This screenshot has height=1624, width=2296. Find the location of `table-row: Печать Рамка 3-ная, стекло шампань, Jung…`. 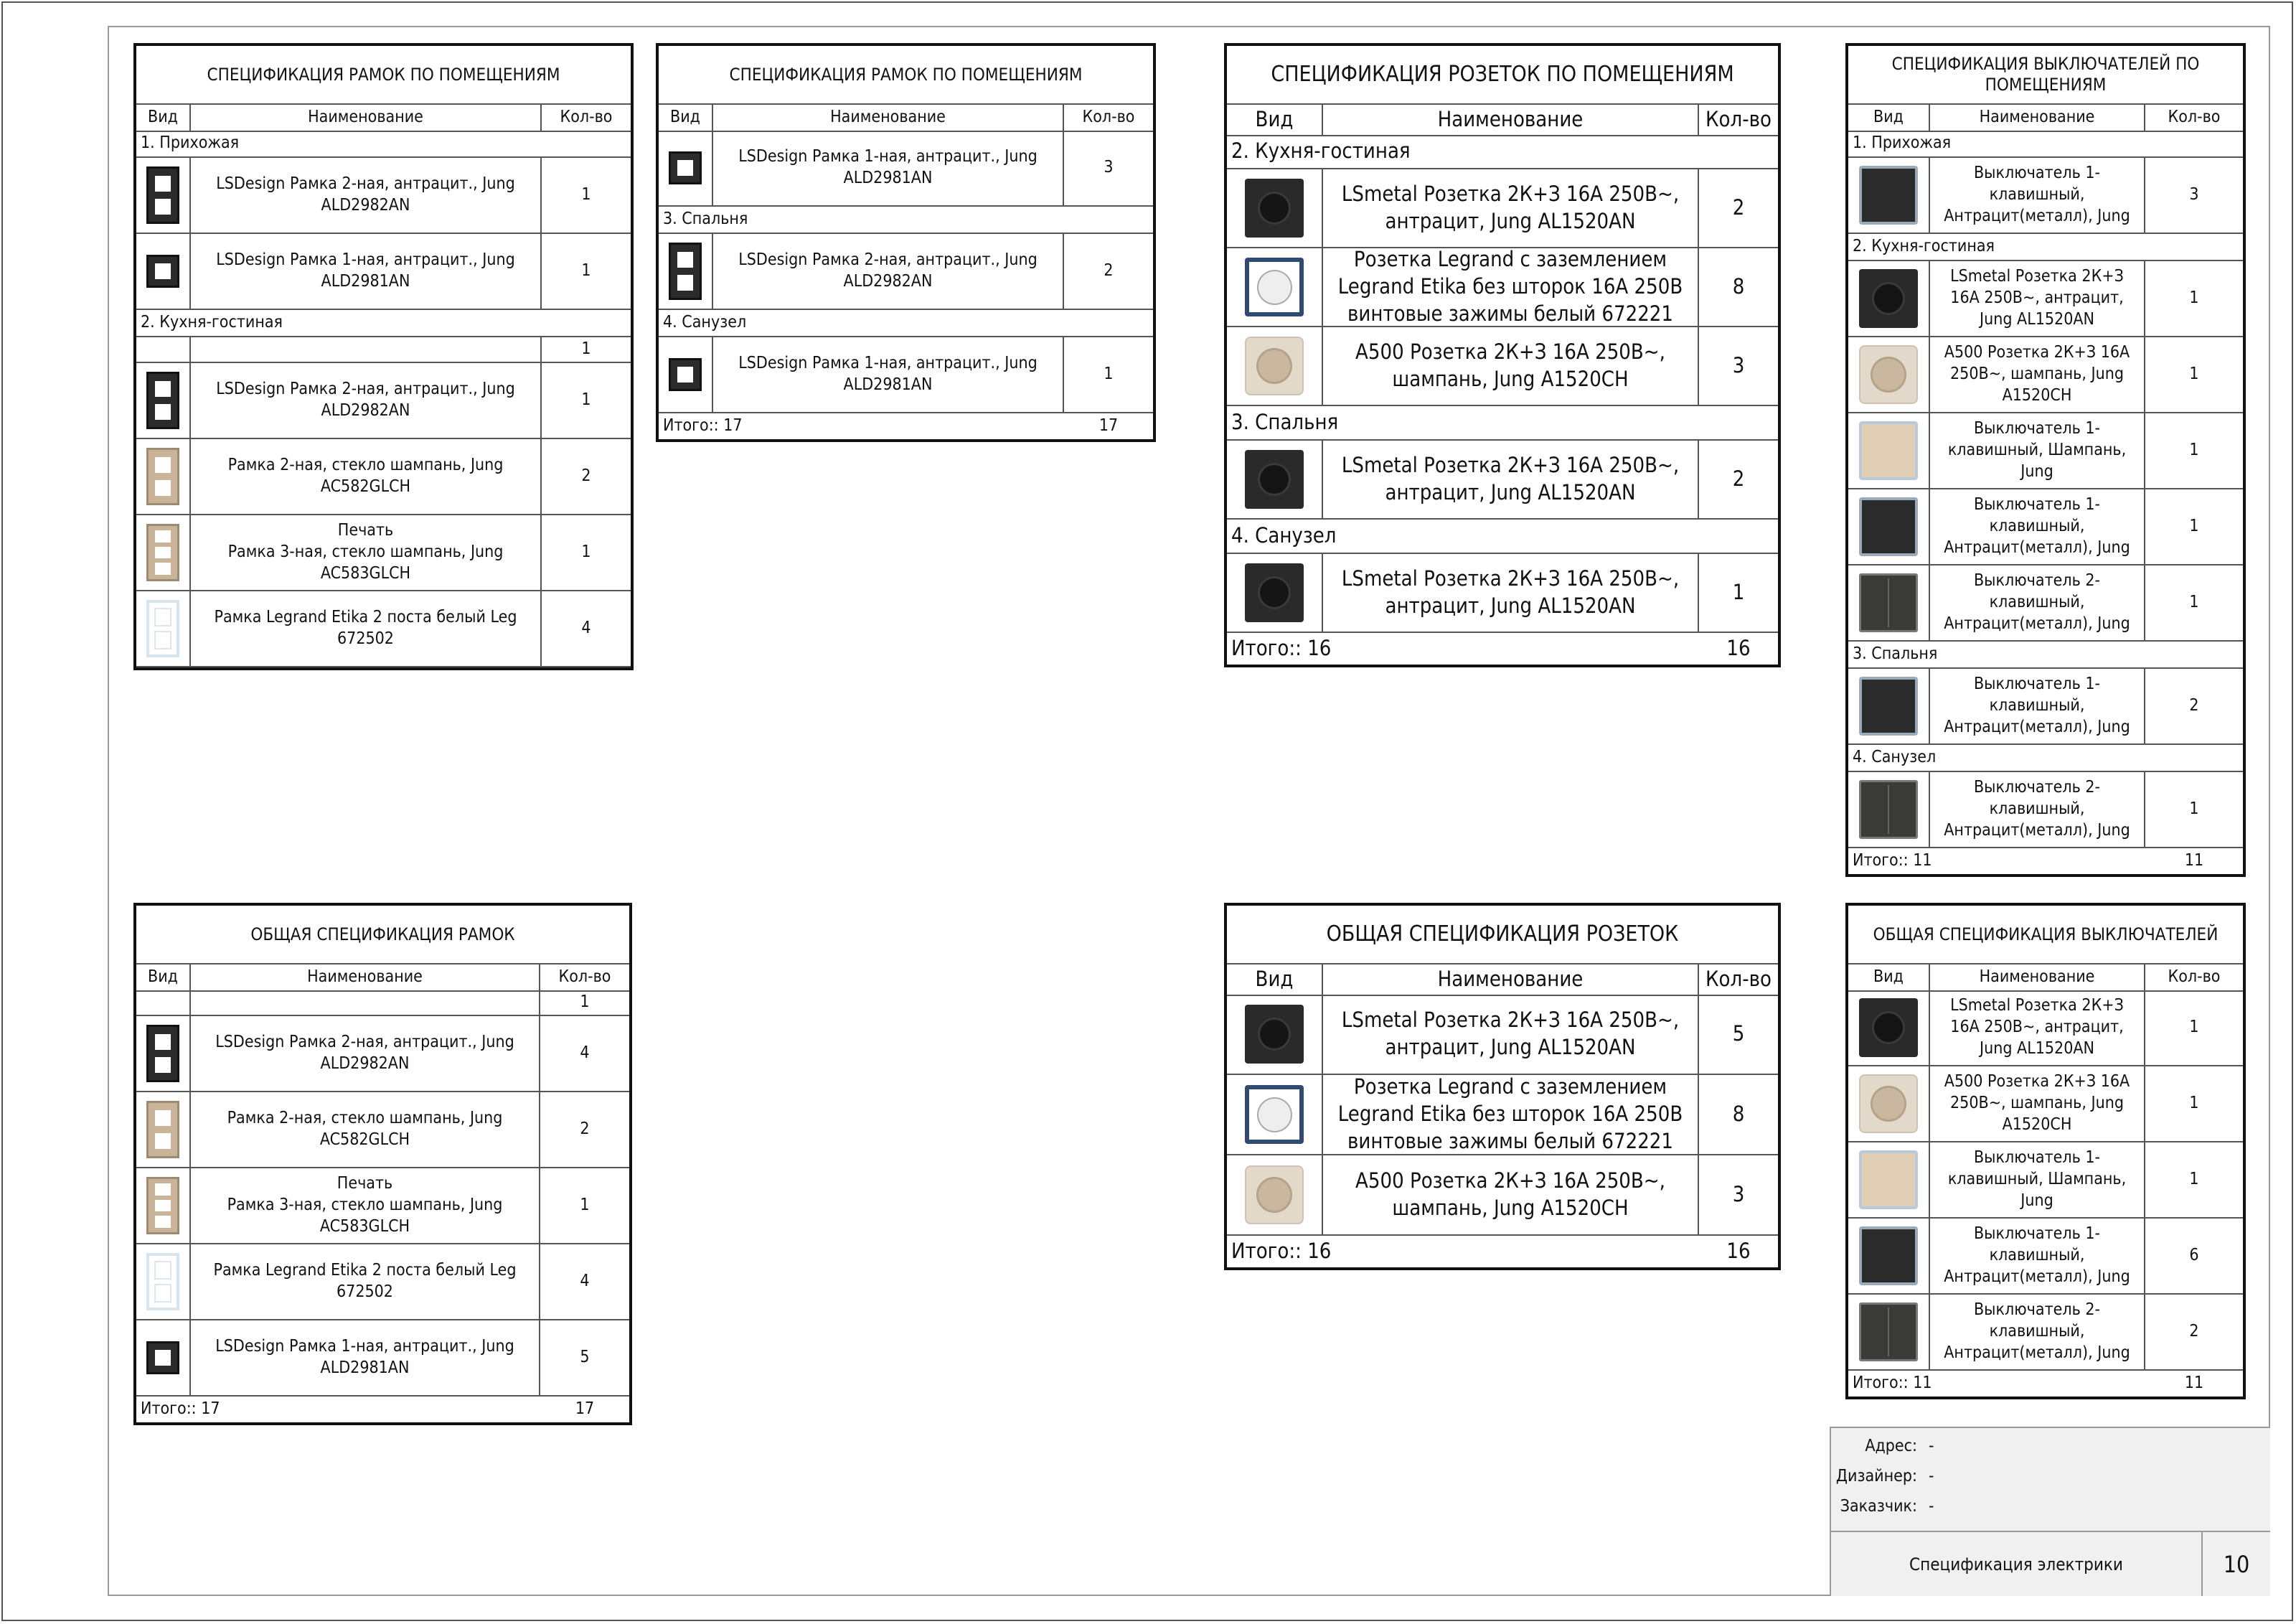

table-row: Печать Рамка 3-ная, стекло шампань, Jung… is located at coordinates (384, 553).